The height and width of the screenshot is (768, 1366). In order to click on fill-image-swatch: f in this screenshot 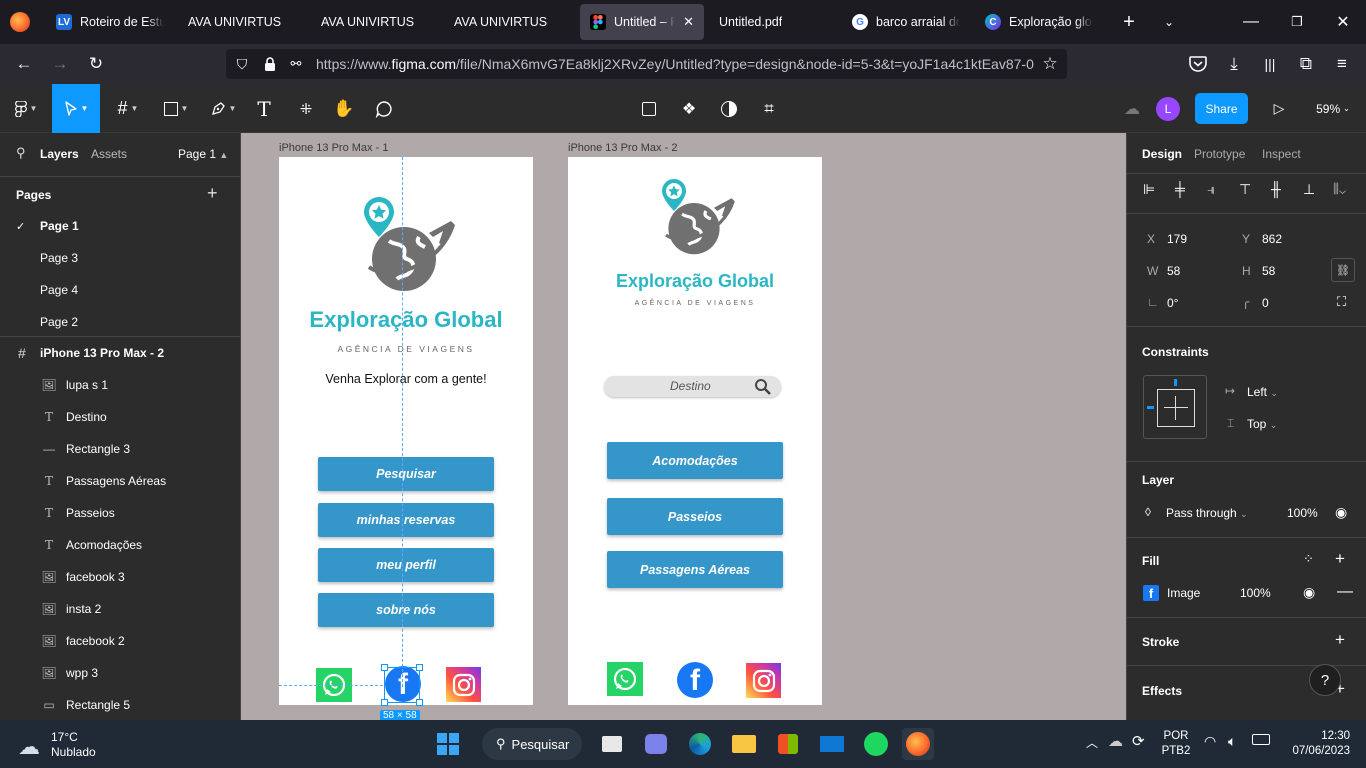, I will do `click(1151, 593)`.